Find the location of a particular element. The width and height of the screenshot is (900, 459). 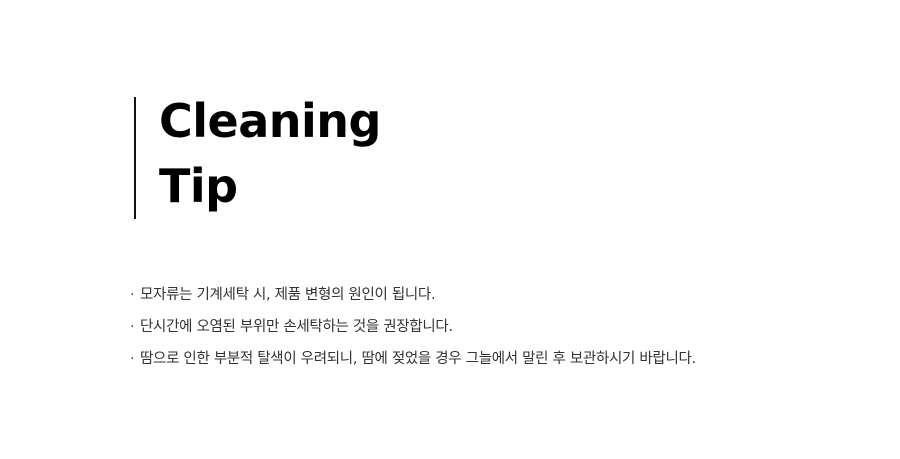

title-line-2: Tip is located at coordinates (198, 186).